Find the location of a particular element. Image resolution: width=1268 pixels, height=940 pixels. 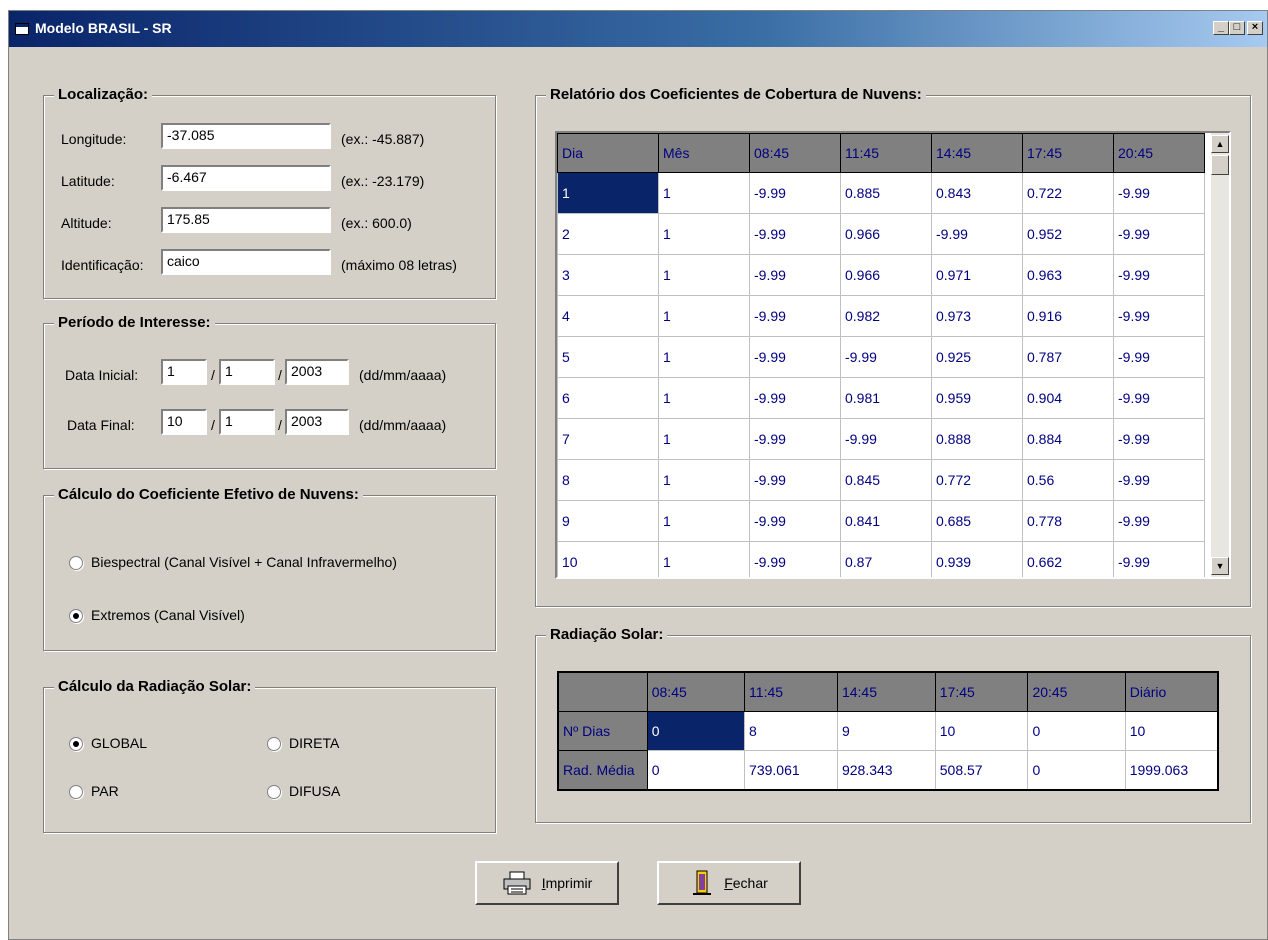

table-cell: 3 is located at coordinates (608, 275).